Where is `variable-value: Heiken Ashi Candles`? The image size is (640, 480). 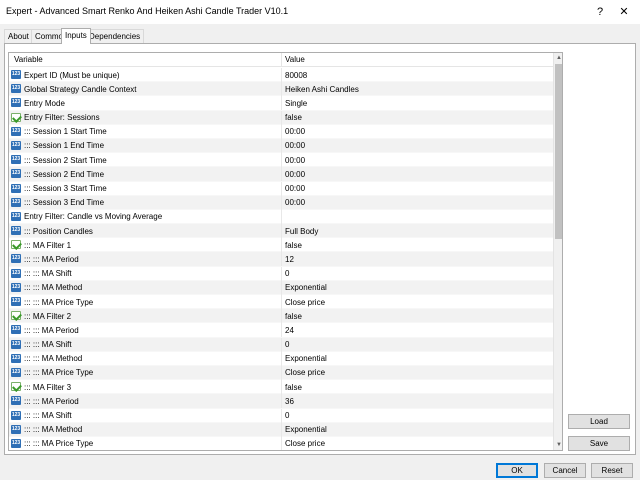 variable-value: Heiken Ashi Candles is located at coordinates (322, 89).